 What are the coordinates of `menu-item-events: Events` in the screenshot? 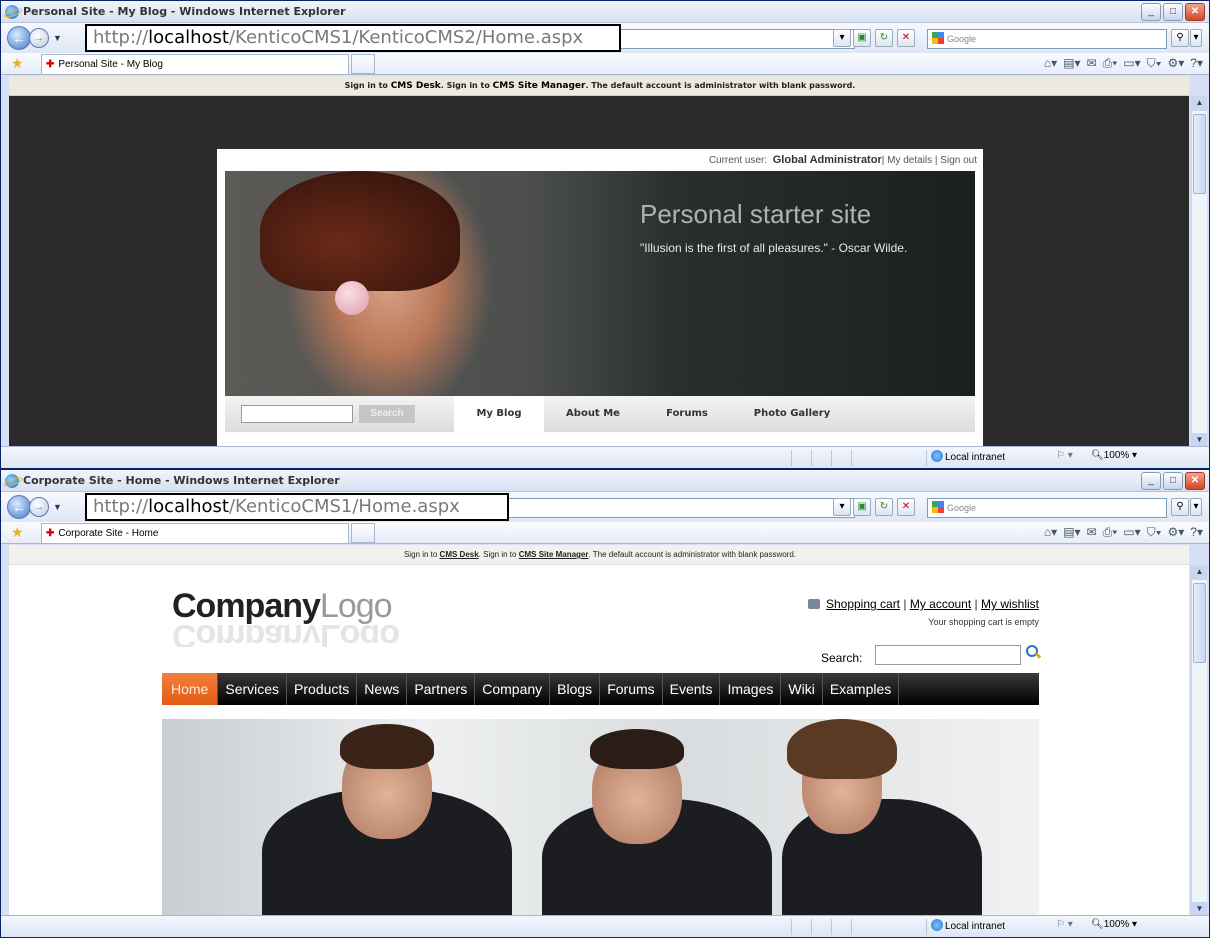 It's located at (692, 689).